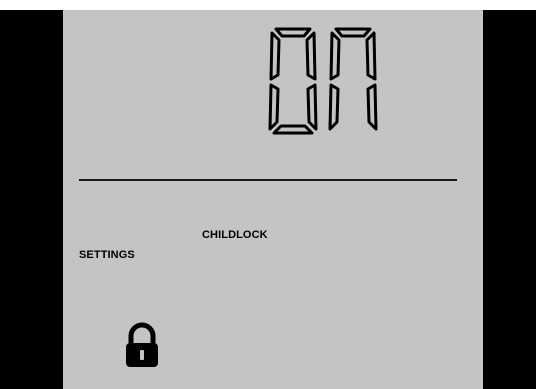 The height and width of the screenshot is (389, 536). Describe the element at coordinates (353, 79) in the screenshot. I see `digit-n` at that location.